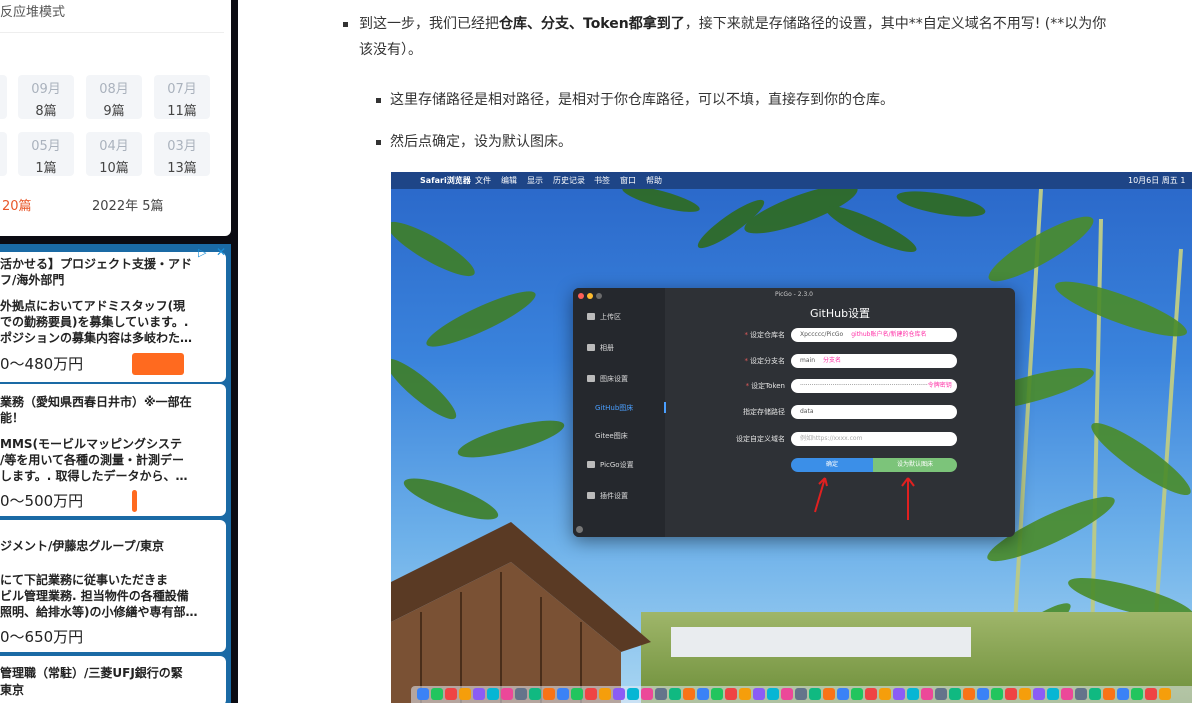 This screenshot has width=1192, height=703. Describe the element at coordinates (128, 204) in the screenshot. I see `archive-year-2022: 2022年 5篇` at that location.